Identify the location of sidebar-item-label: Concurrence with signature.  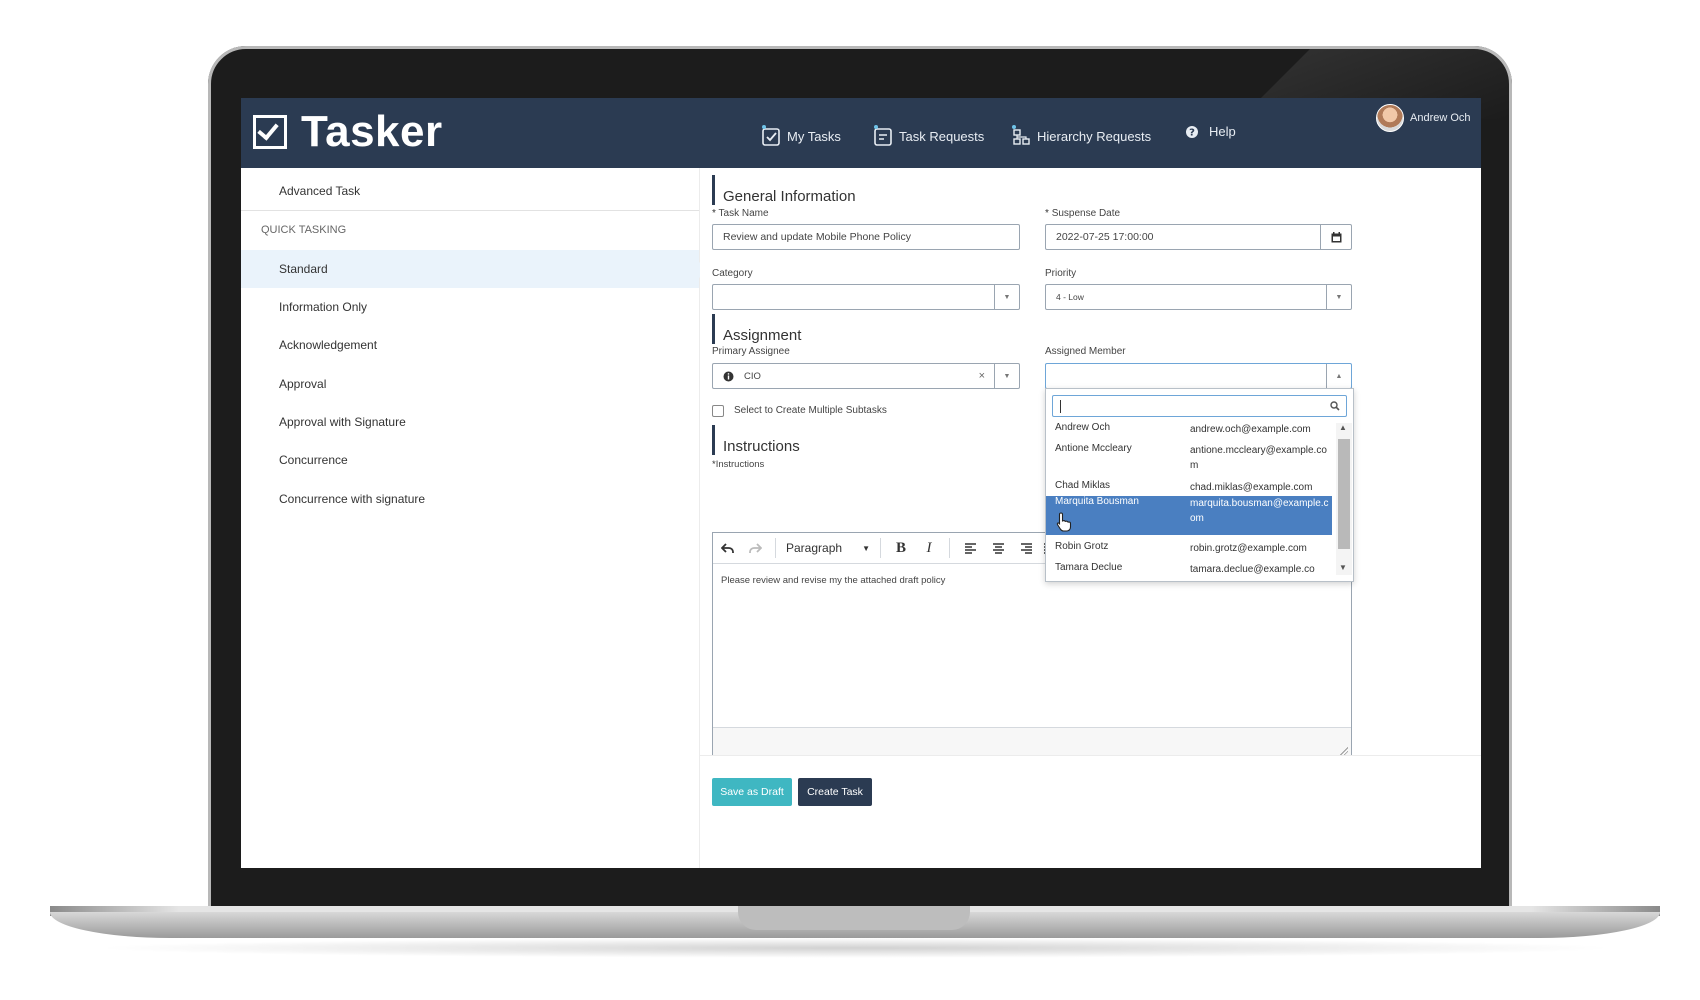
(352, 499).